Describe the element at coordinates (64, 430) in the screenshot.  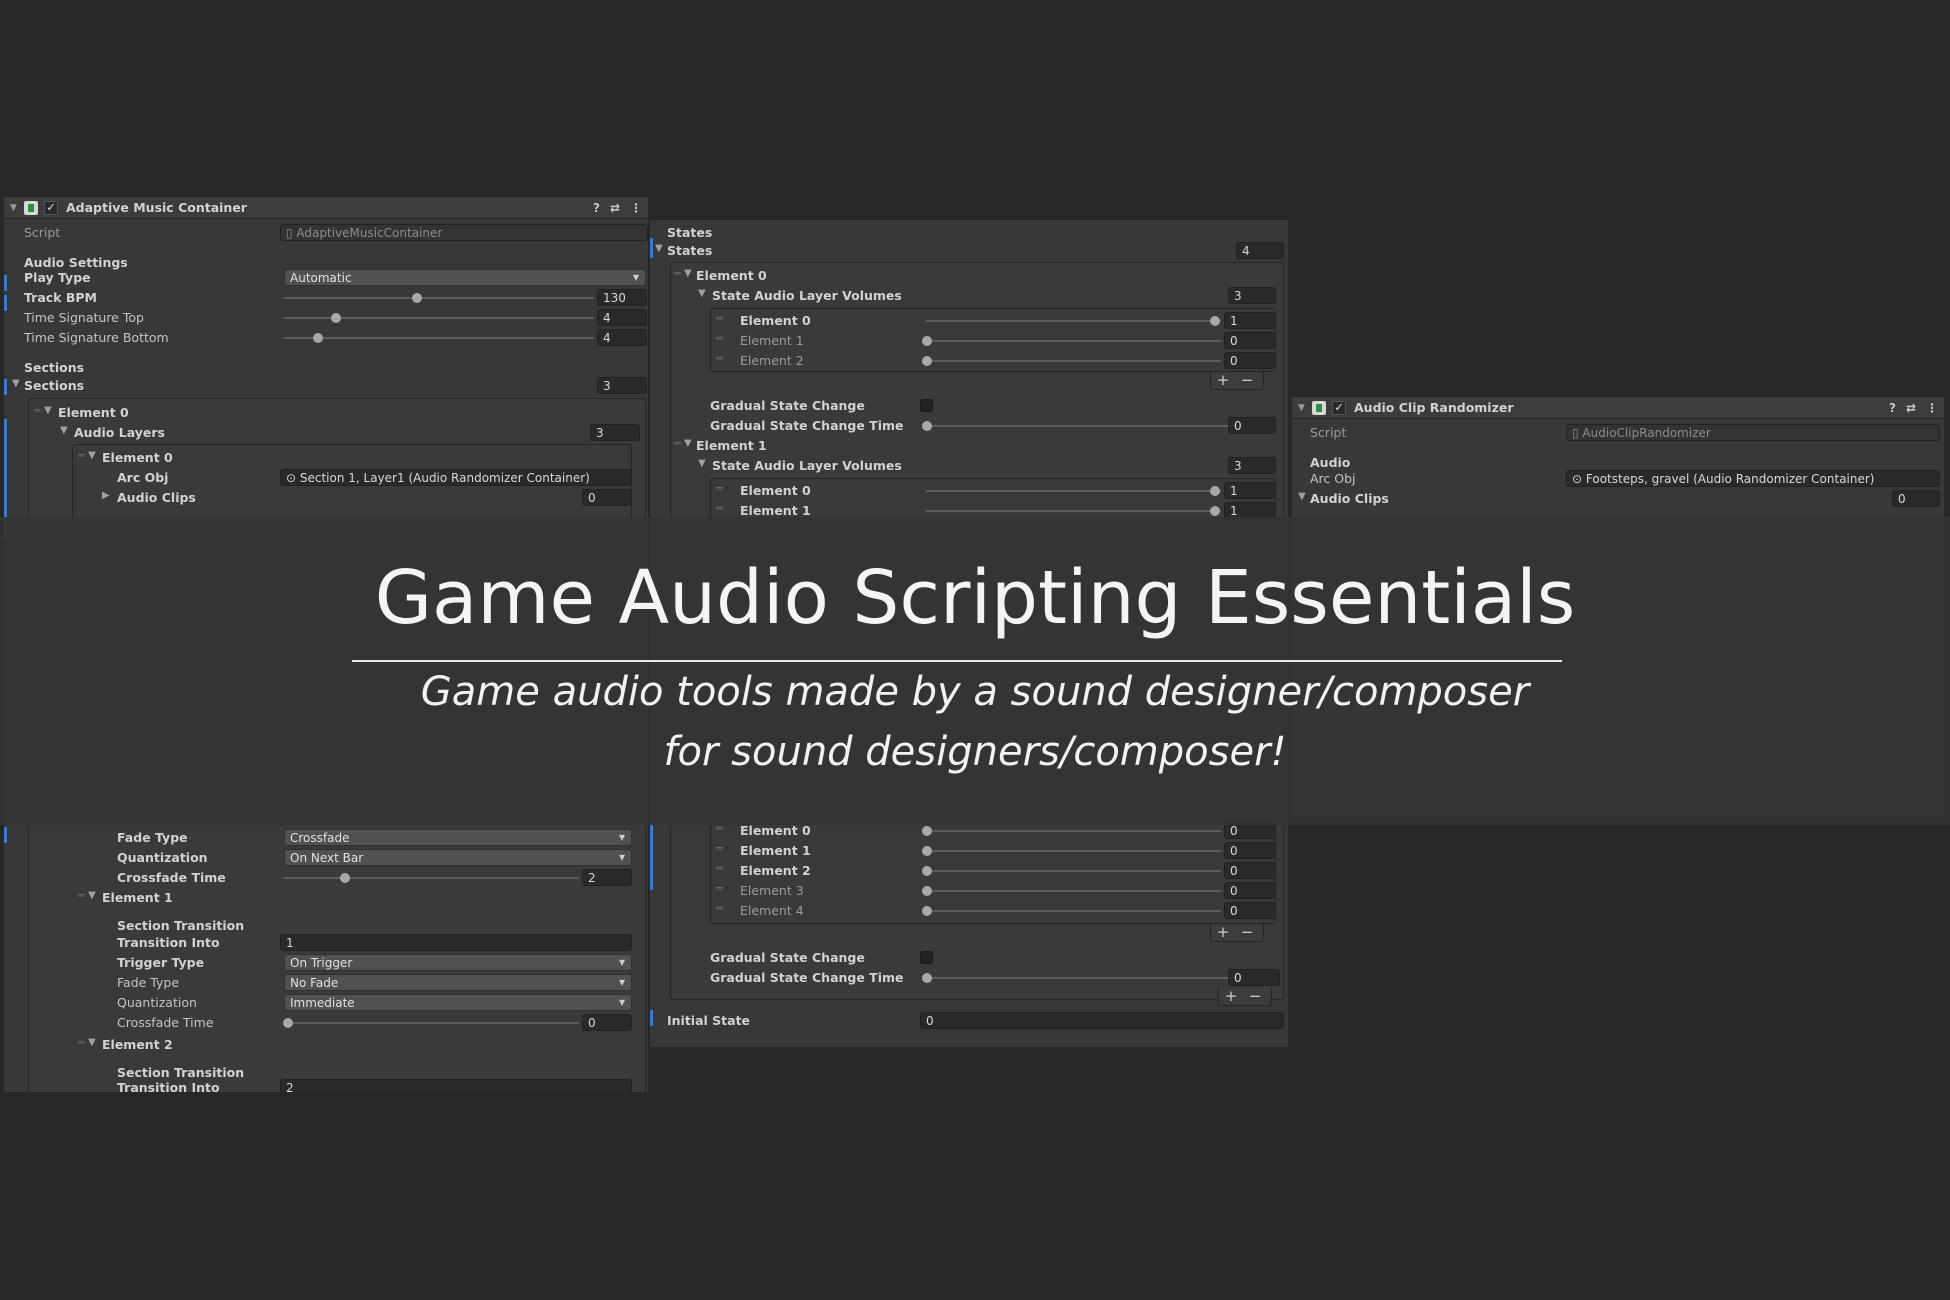
I see `audio-layers-foldout-icon: ▼` at that location.